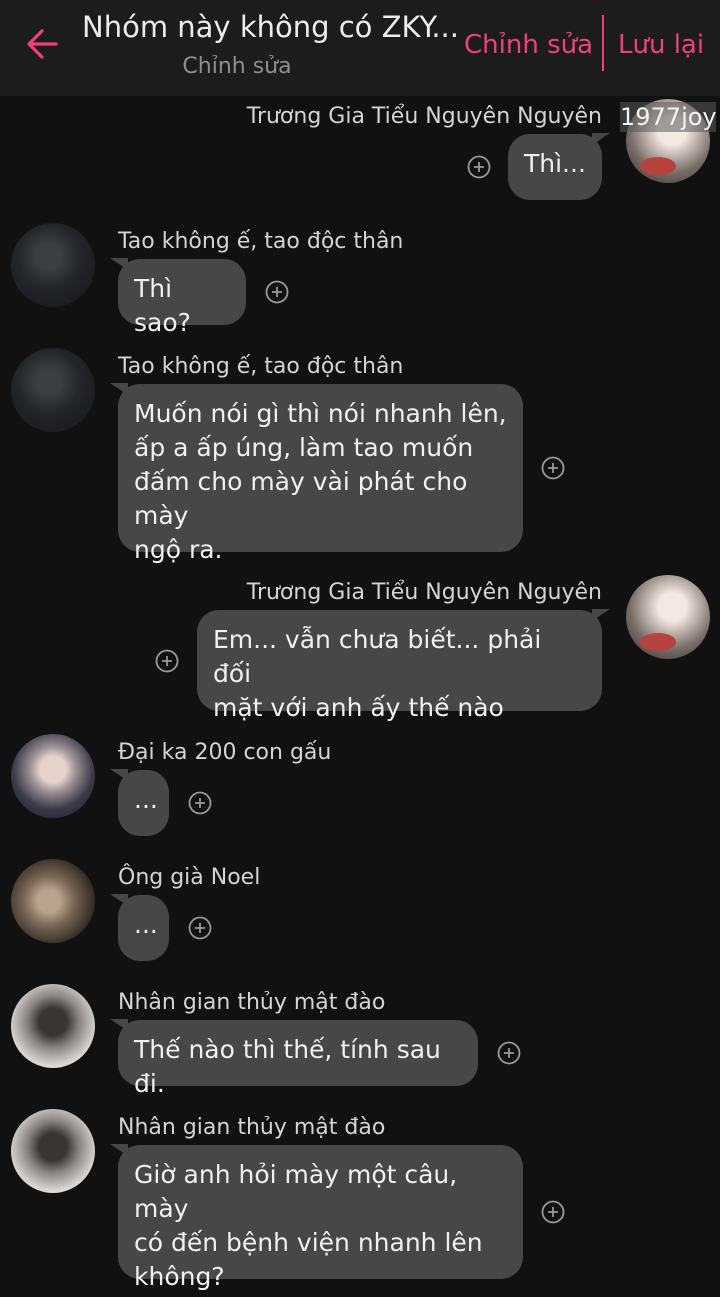  I want to click on message-line: mặt với anh ấy thế nào, so click(358, 707).